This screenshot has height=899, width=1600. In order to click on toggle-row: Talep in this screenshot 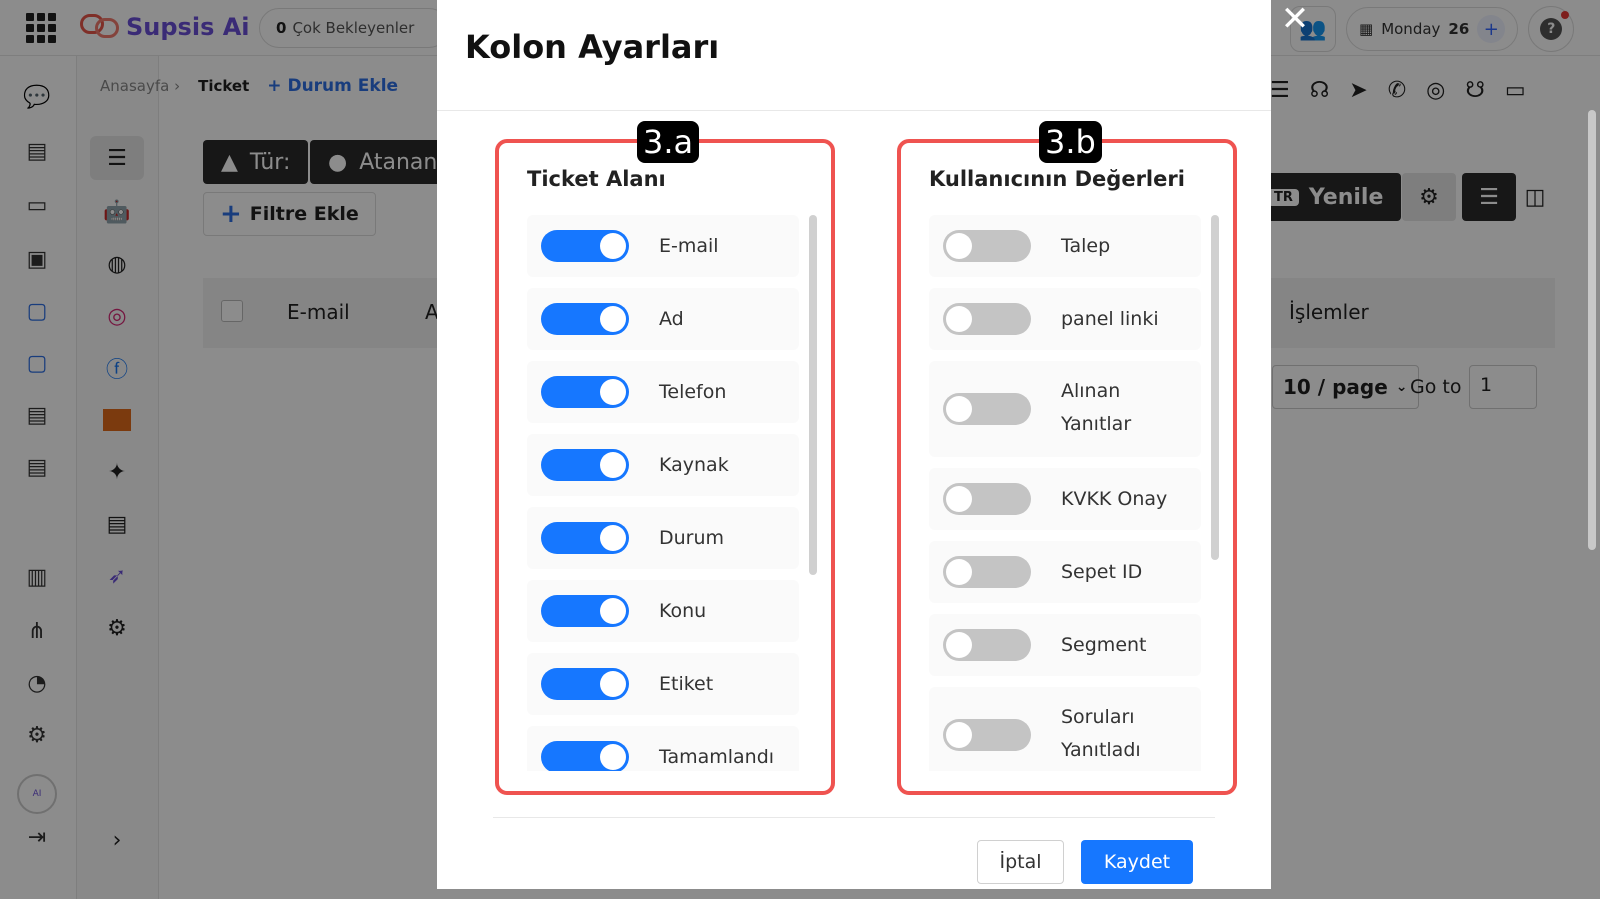, I will do `click(1065, 246)`.